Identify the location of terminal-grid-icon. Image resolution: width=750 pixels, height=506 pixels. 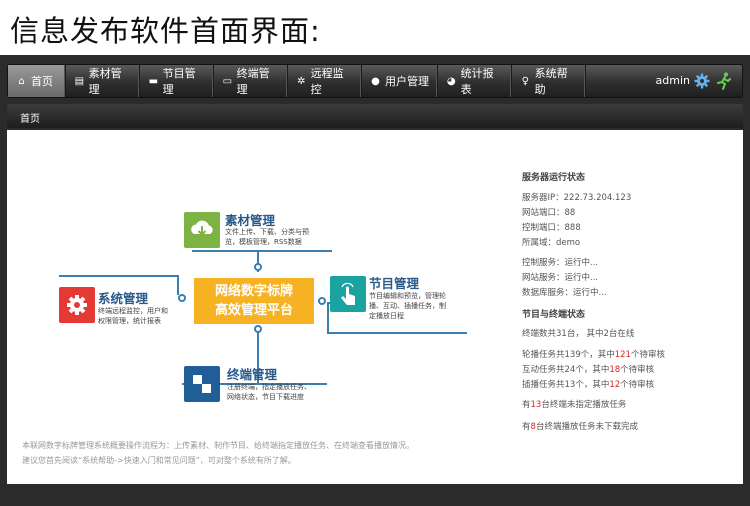
(202, 384).